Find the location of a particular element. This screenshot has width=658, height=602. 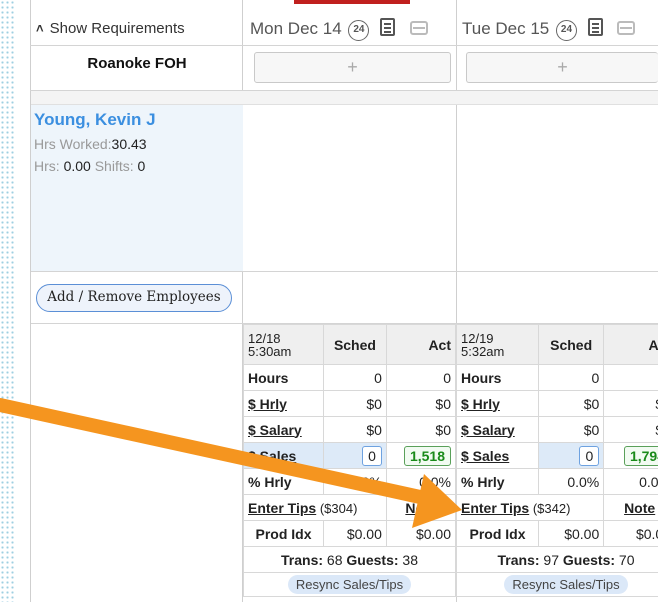

enter-tips-cell: Enter Tips ($304) is located at coordinates (315, 507).